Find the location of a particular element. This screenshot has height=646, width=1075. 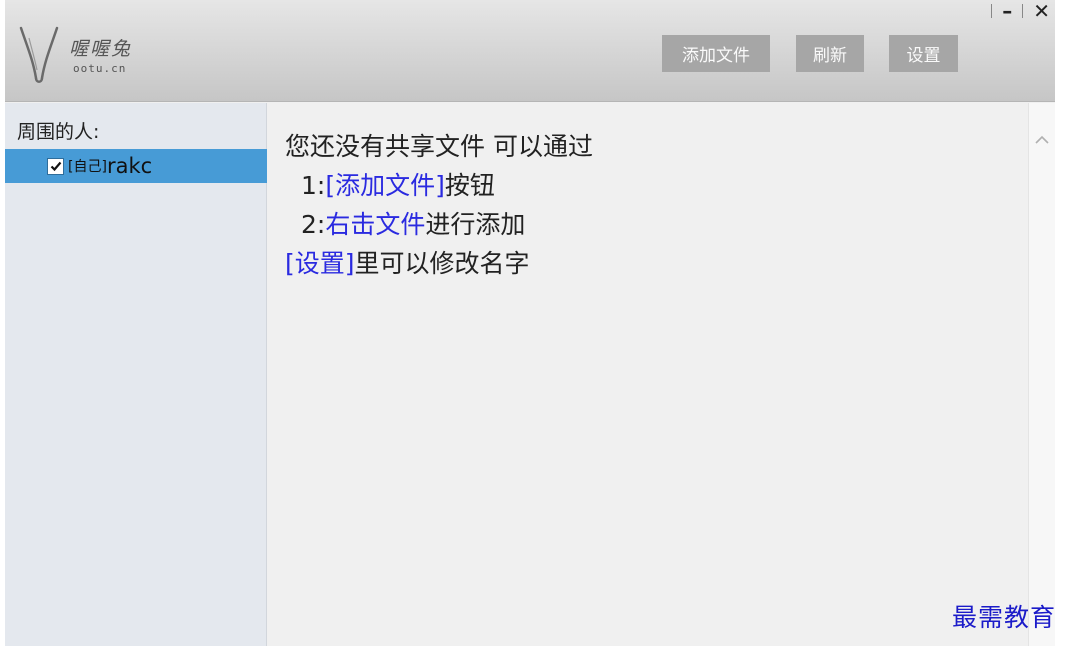

app-name: 喔喔兔 is located at coordinates (101, 49).